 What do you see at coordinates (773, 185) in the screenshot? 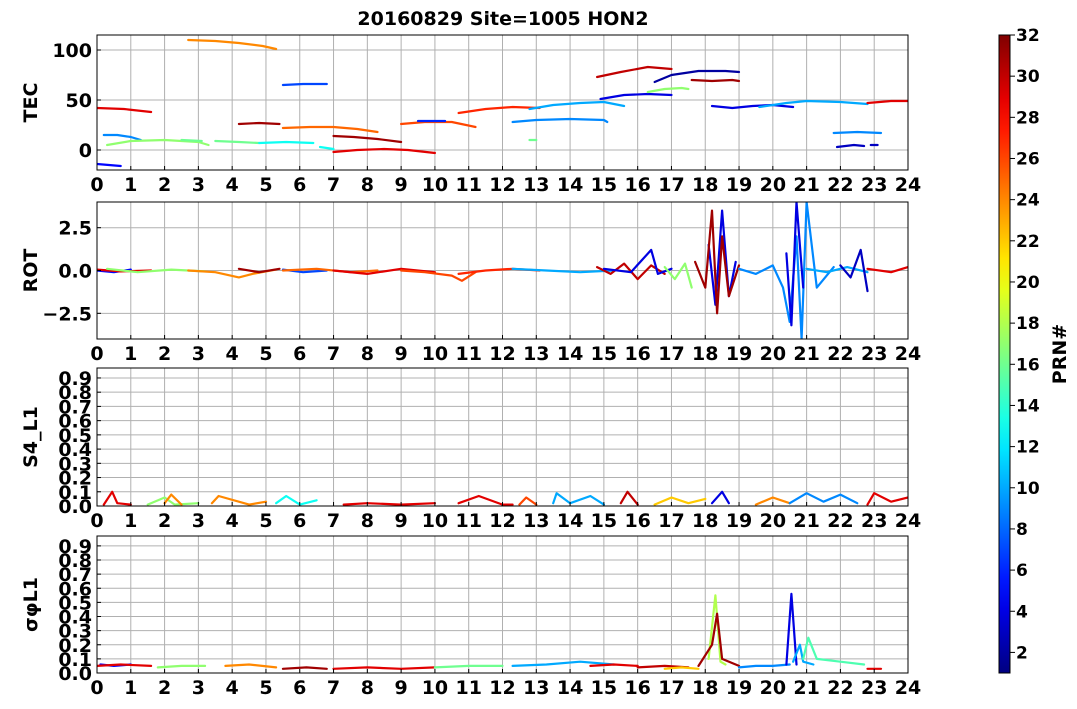
I see `x-tick-label: 20` at bounding box center [773, 185].